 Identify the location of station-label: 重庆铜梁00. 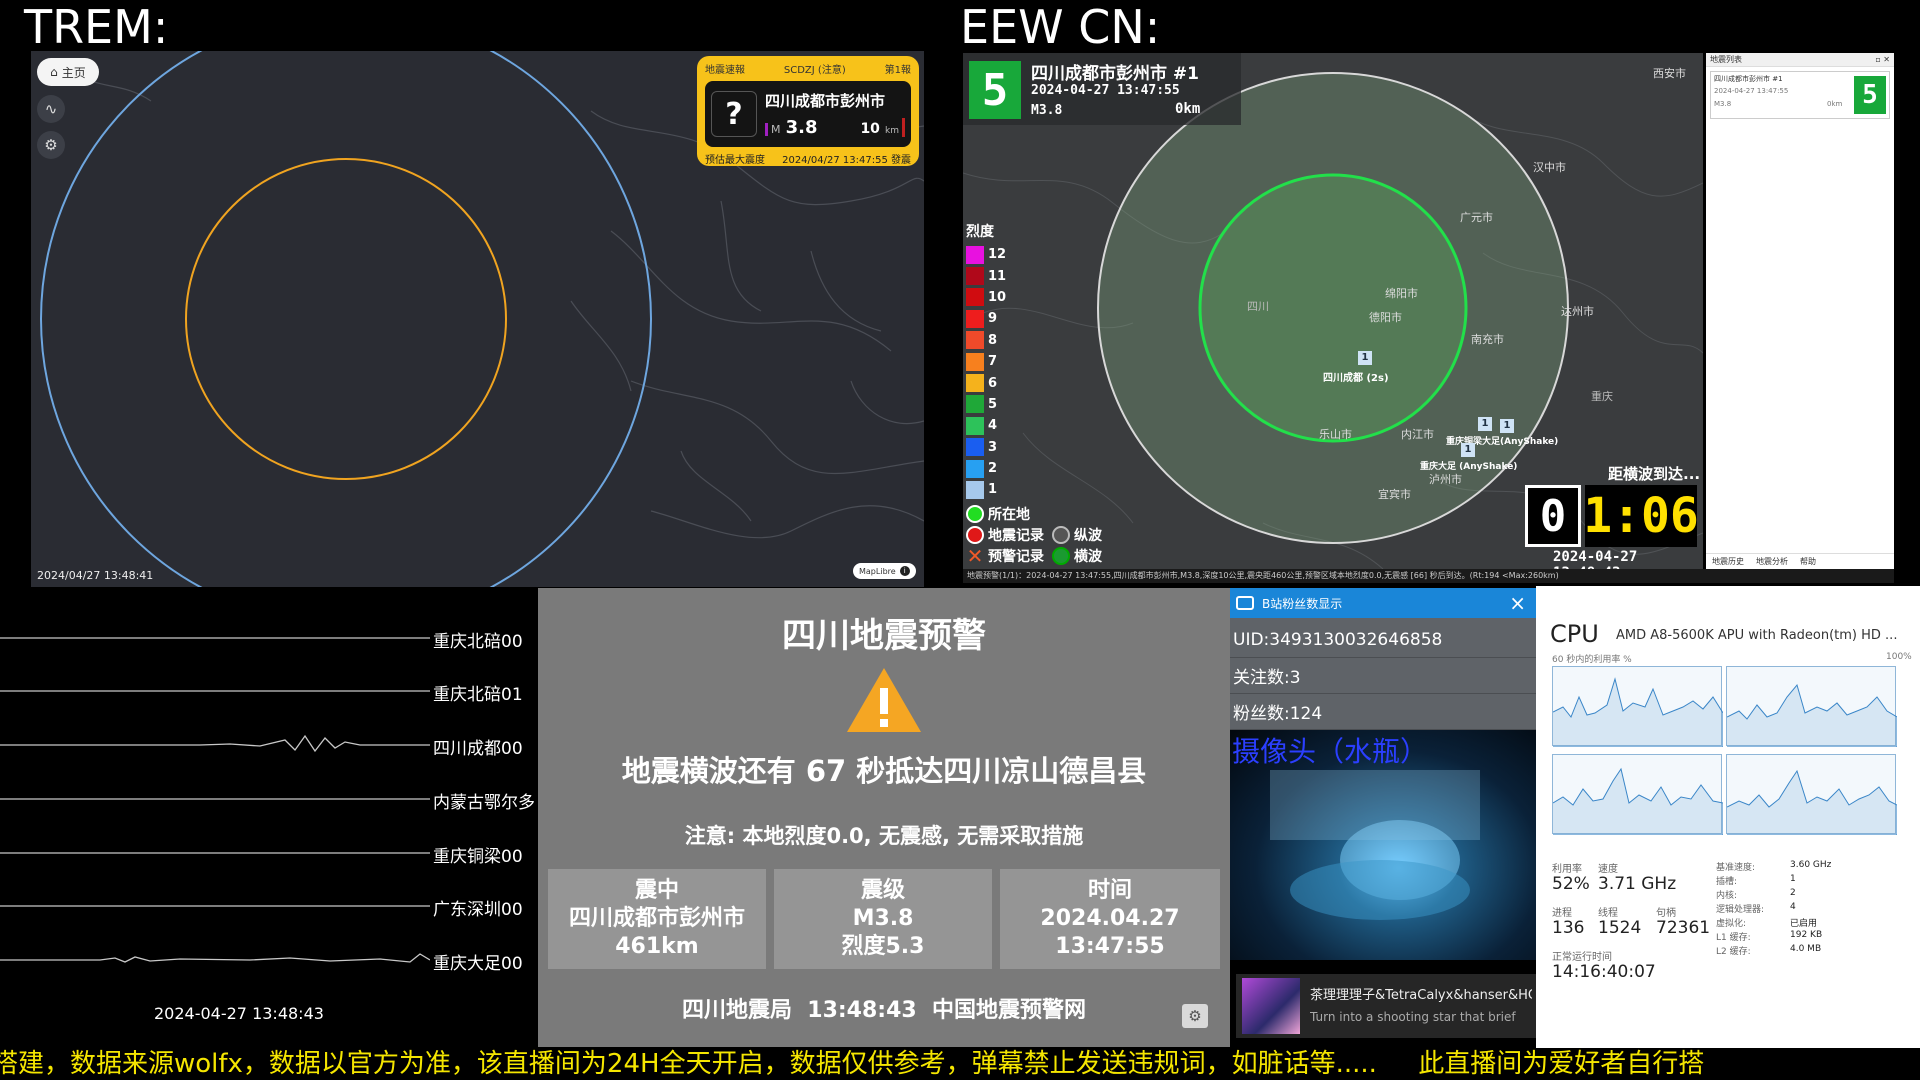
(478, 857).